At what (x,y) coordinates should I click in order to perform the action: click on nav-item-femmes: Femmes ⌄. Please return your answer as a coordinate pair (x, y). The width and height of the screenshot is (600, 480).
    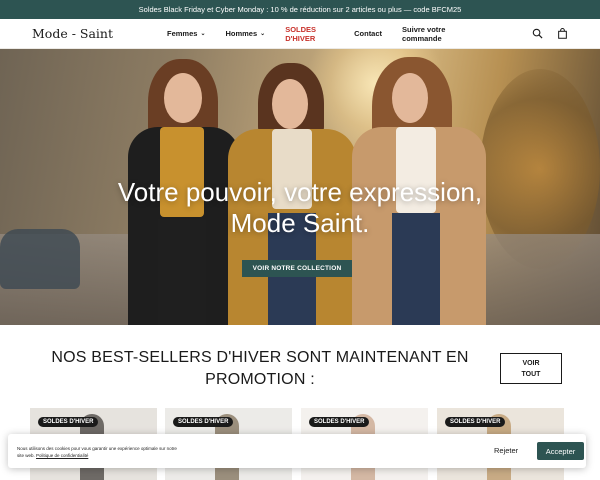
    Looking at the image, I should click on (186, 34).